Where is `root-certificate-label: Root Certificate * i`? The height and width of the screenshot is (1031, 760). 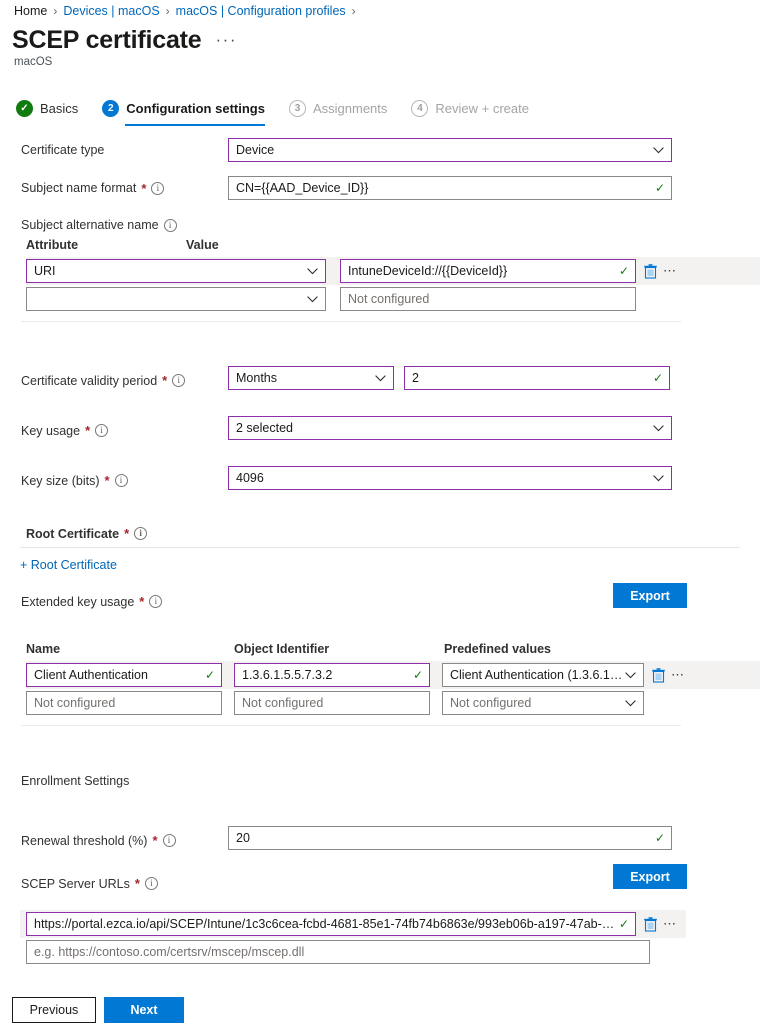 root-certificate-label: Root Certificate * i is located at coordinates (380, 533).